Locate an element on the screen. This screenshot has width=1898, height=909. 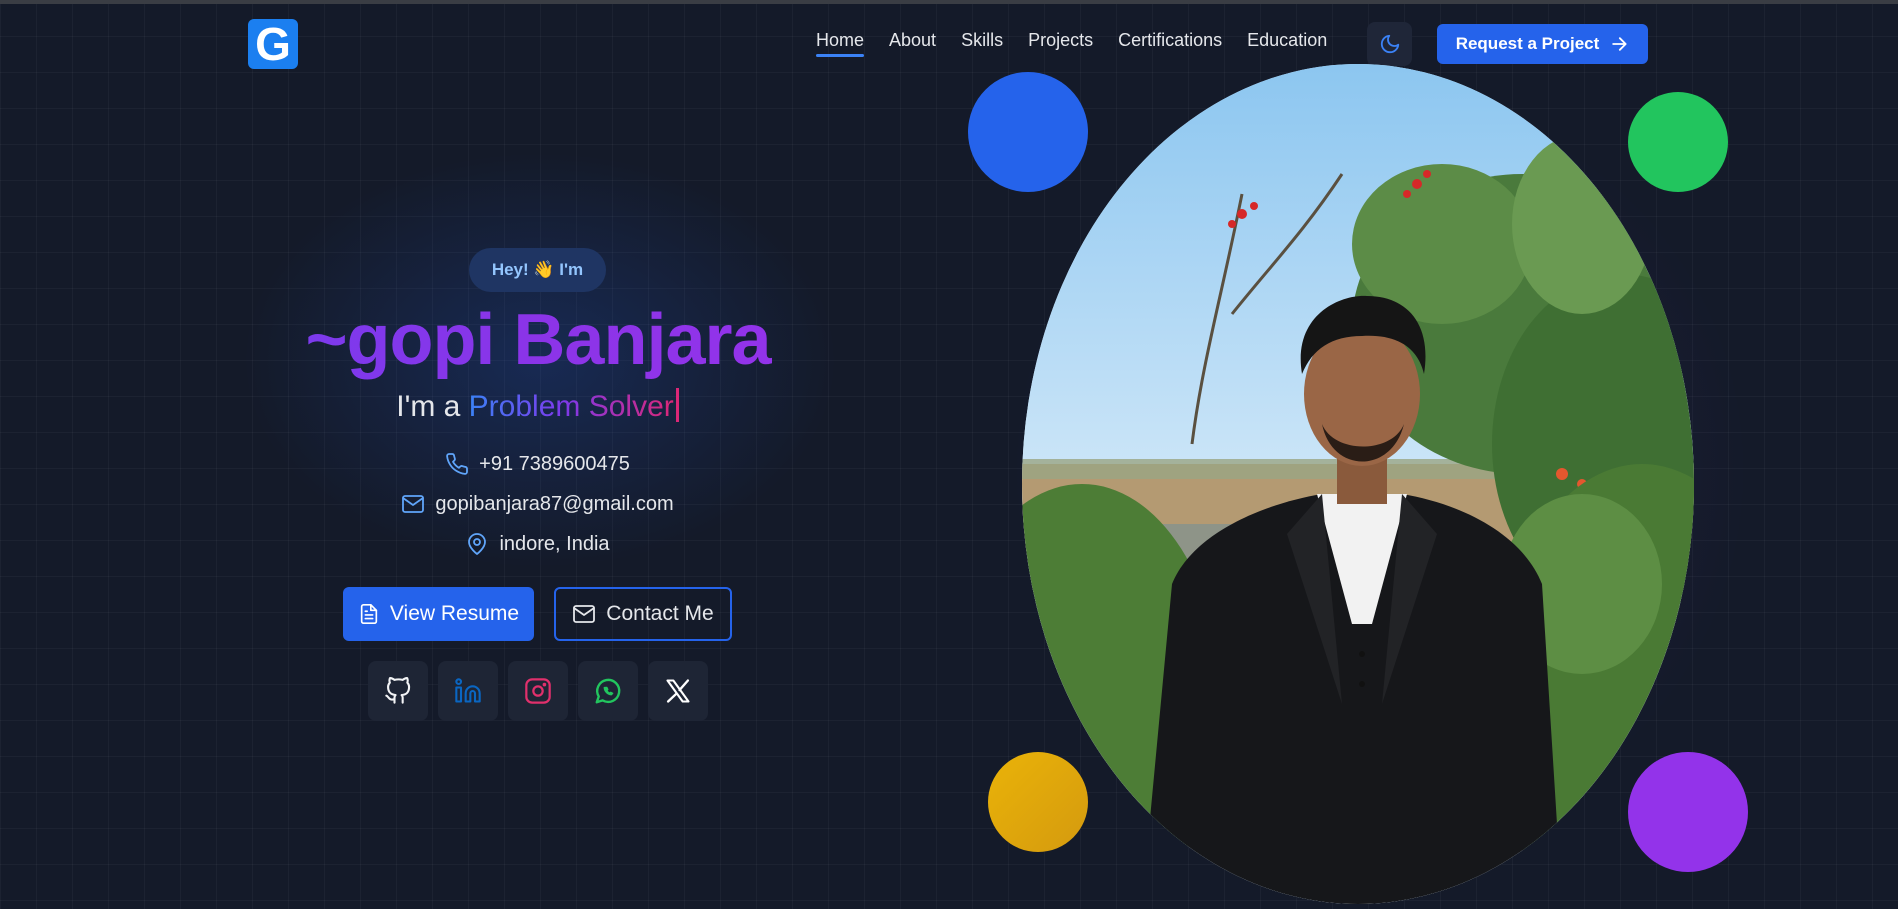
location-row: indore, India is located at coordinates (537, 544).